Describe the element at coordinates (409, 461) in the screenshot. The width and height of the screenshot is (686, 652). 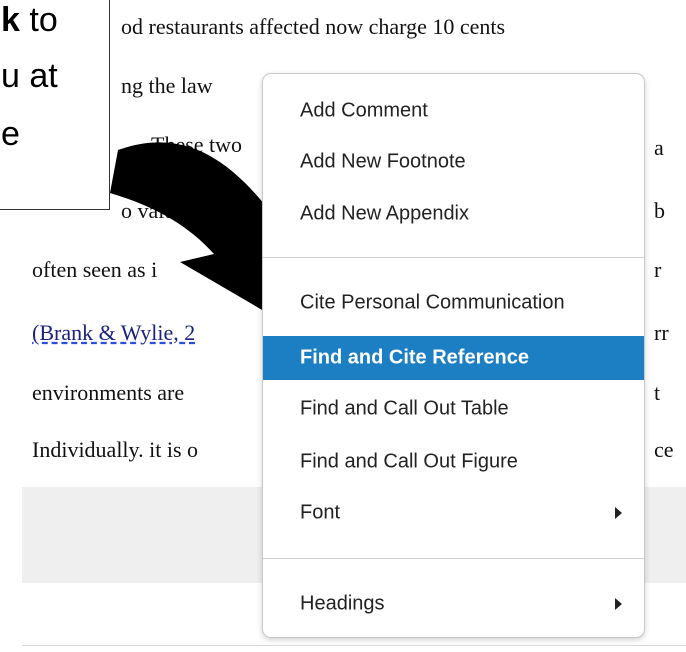
I see `menu-item-label: Find and Call Out Figure` at that location.